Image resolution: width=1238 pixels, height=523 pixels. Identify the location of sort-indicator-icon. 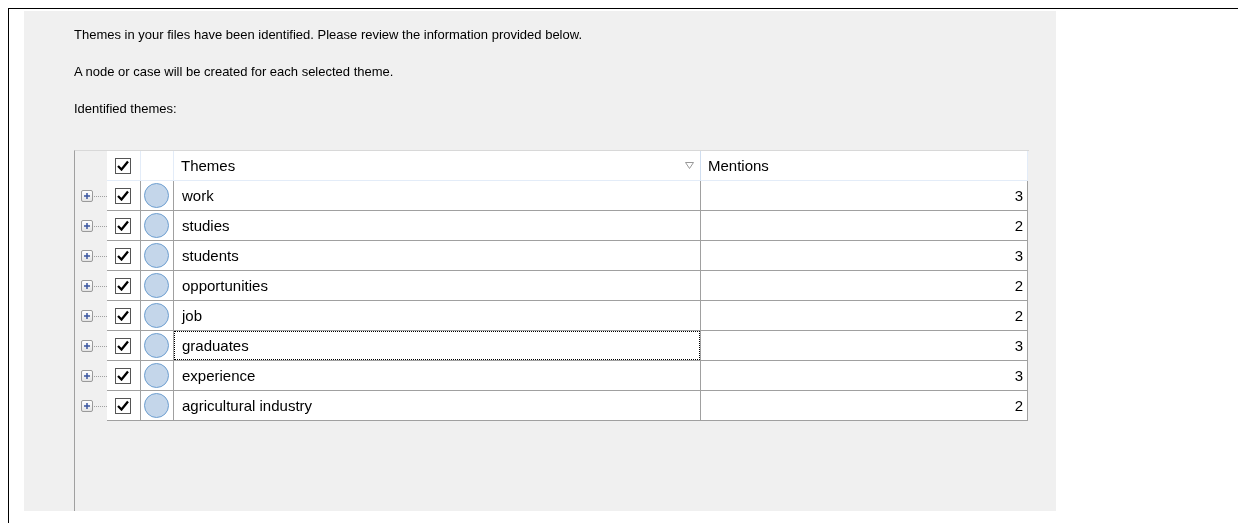
(689, 165).